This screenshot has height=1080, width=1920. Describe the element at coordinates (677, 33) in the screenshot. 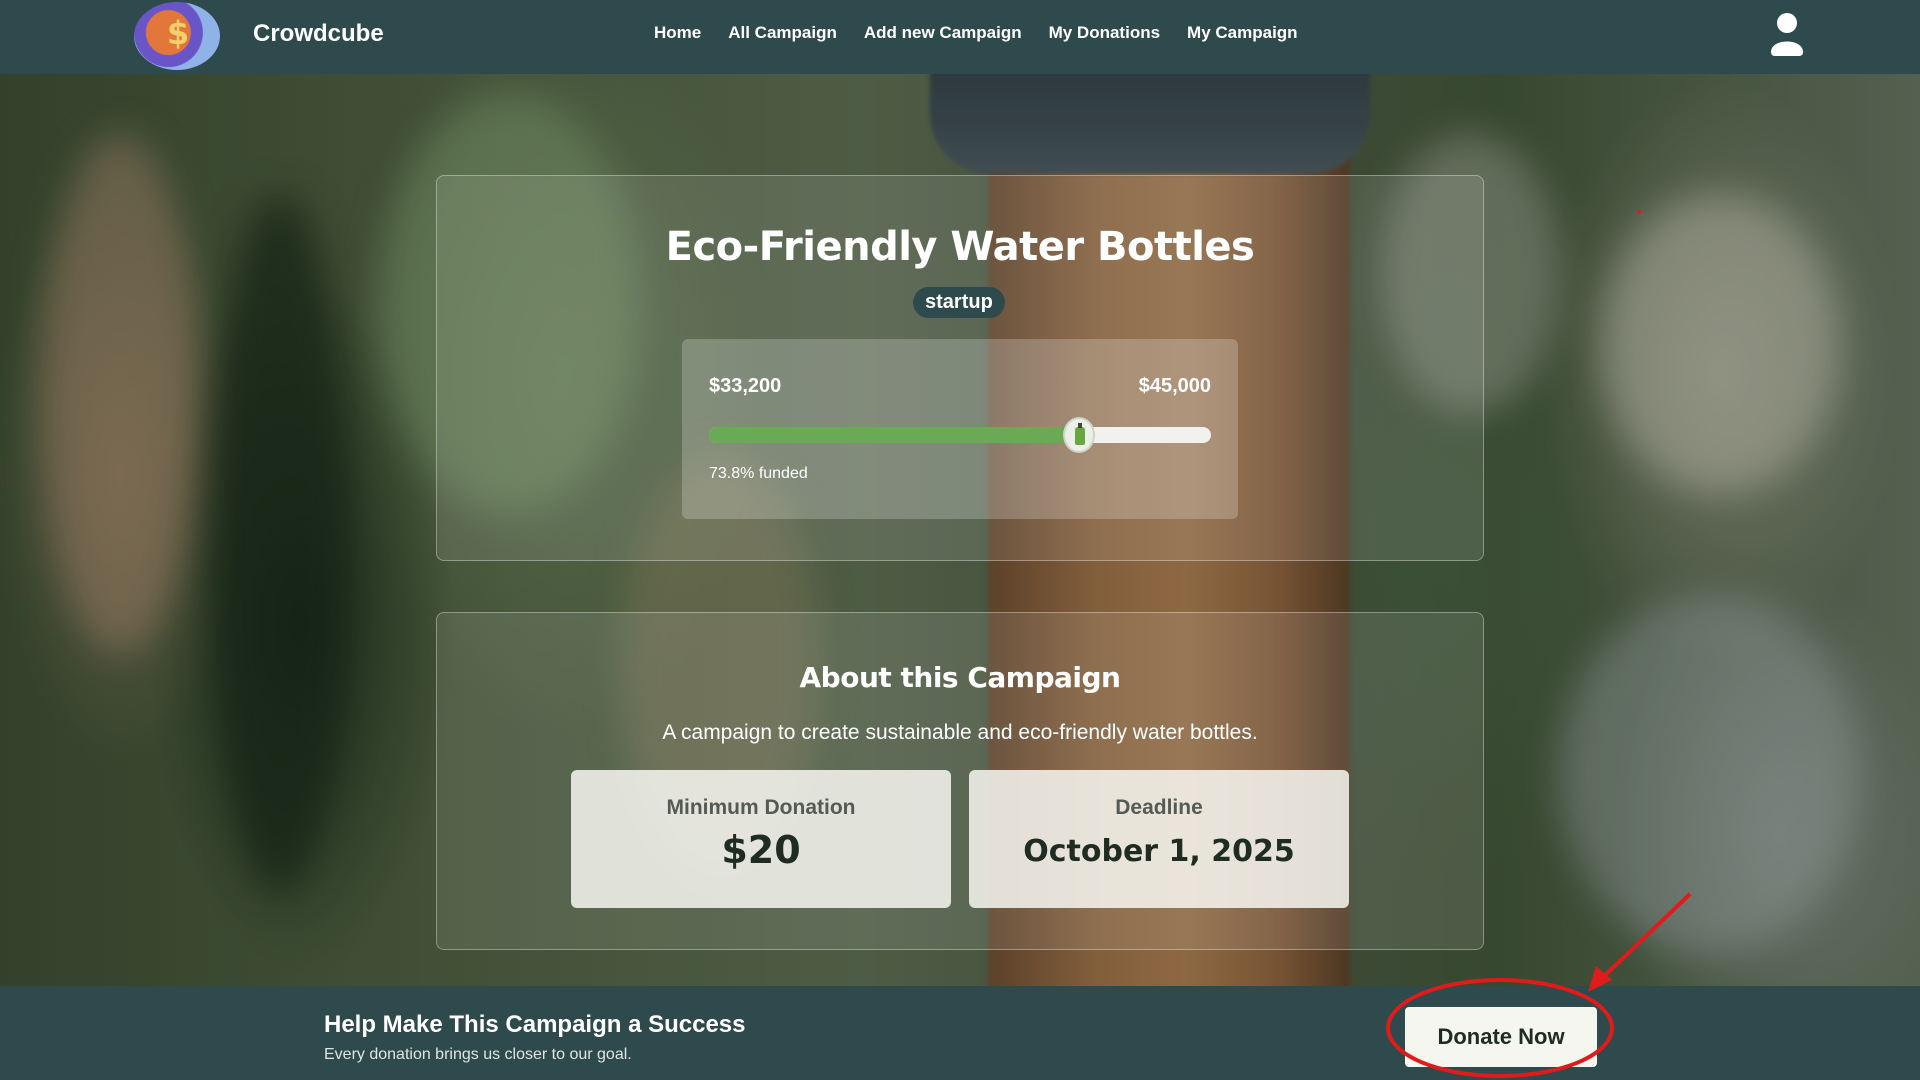

I see `nav-link-home: Home` at that location.